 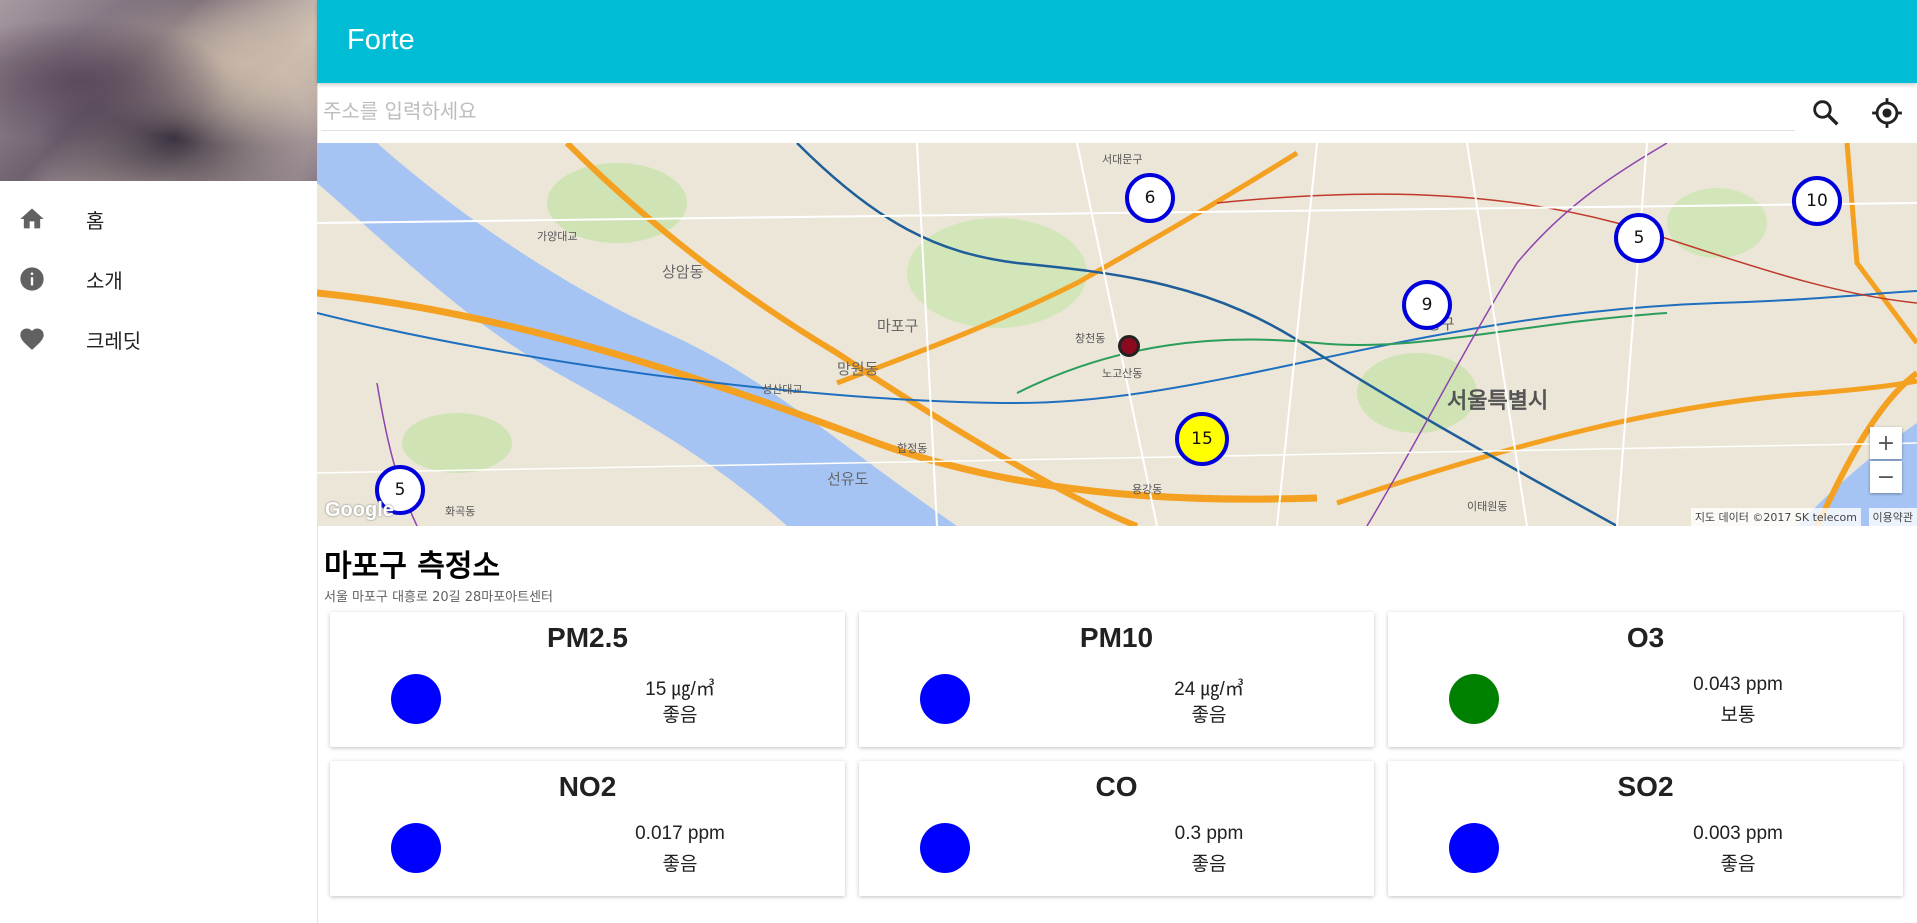 I want to click on map-attribution: 지도 데이터 ©2017 SK telecom, so click(x=1775, y=517).